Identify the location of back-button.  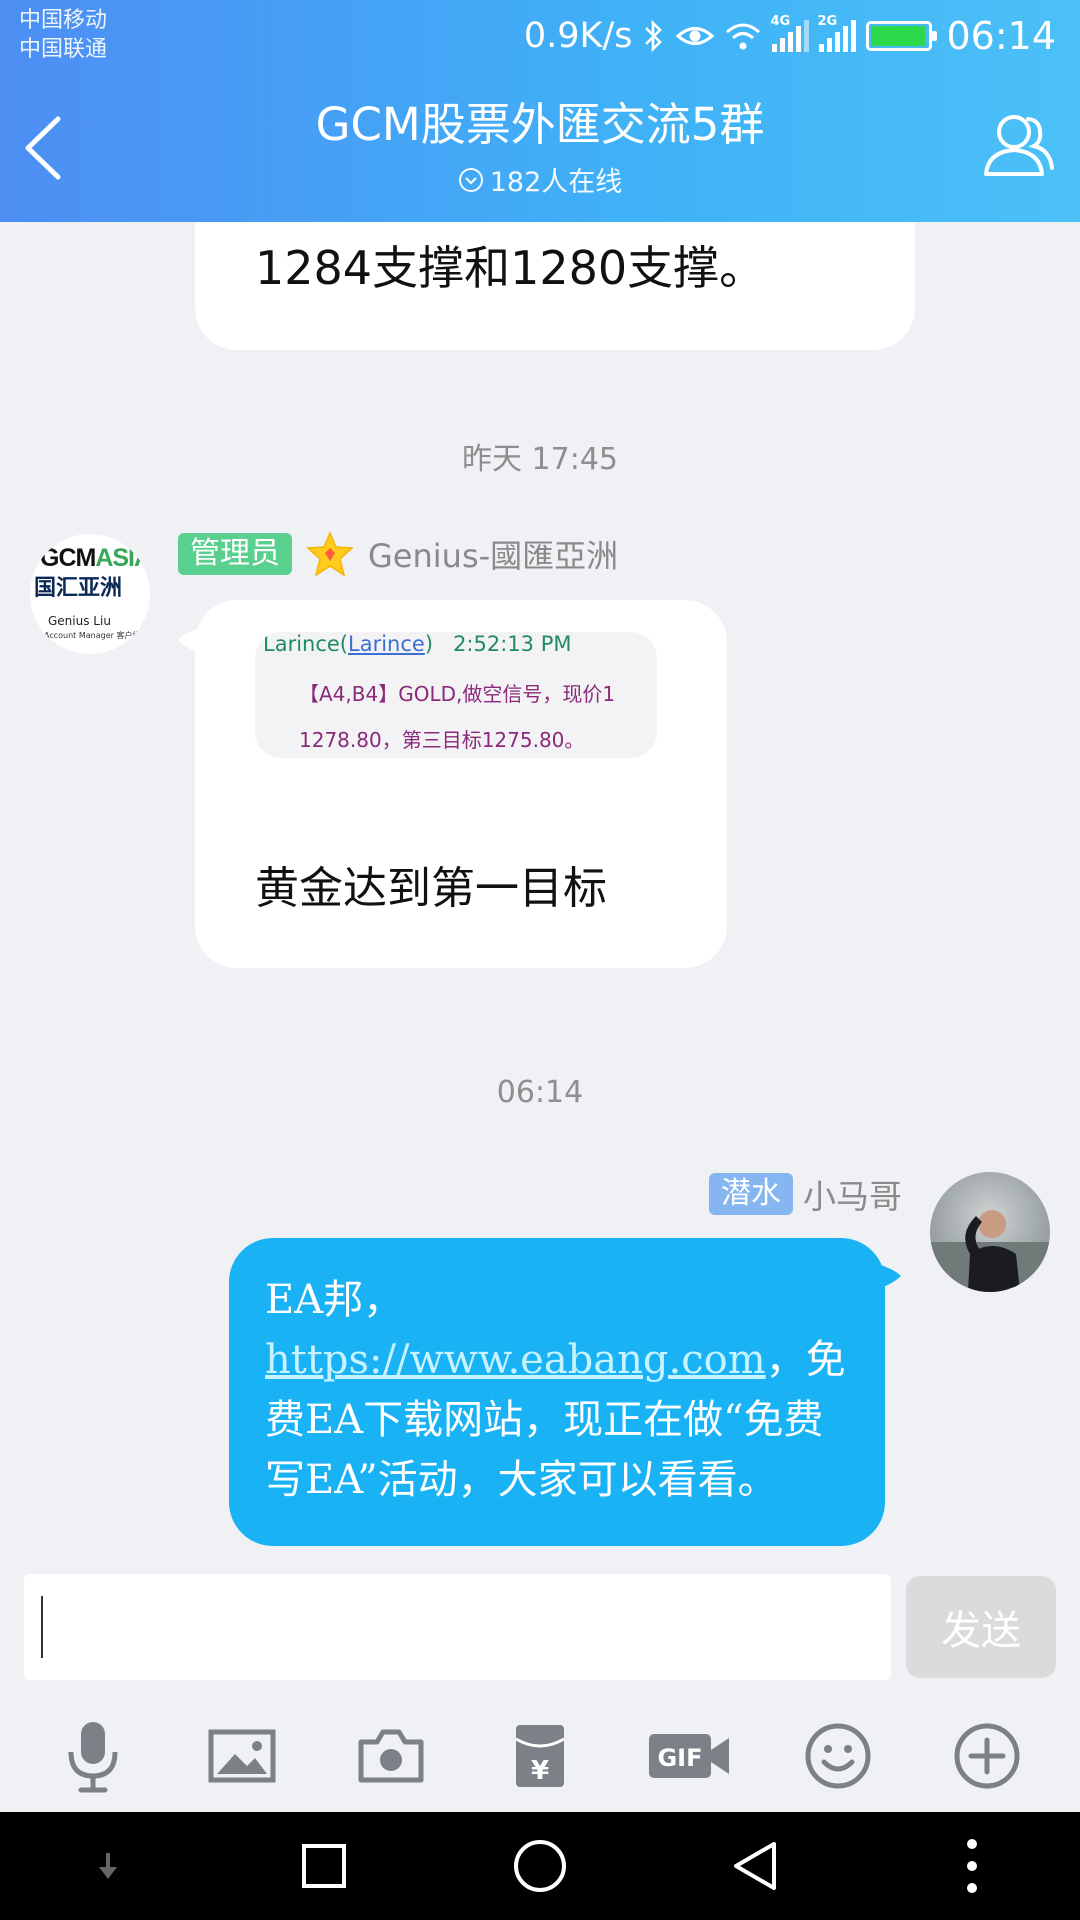
(46, 148).